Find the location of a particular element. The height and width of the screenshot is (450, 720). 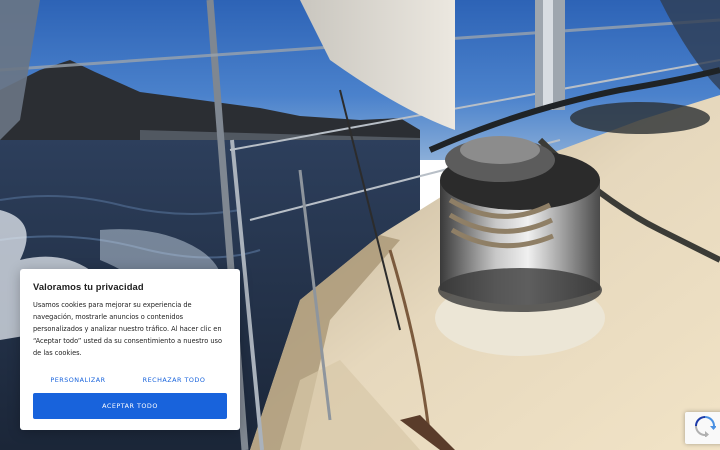

reject-all-button: RECHAZAR TODO is located at coordinates (174, 380).